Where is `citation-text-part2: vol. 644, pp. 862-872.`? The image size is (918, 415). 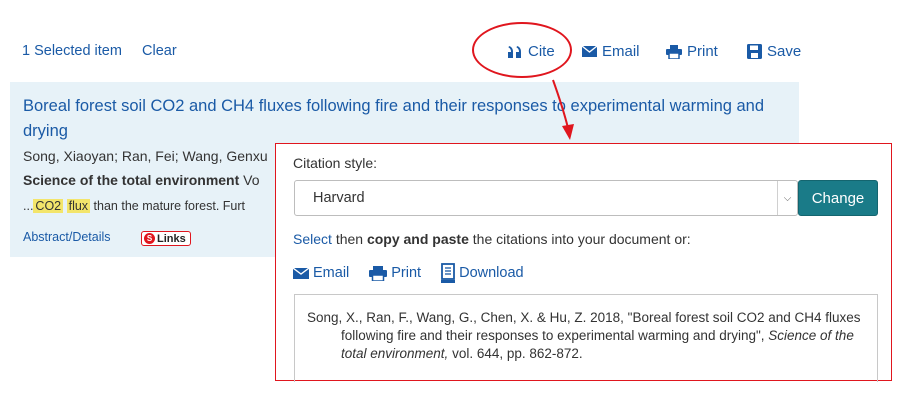
citation-text-part2: vol. 644, pp. 862-872. is located at coordinates (515, 353).